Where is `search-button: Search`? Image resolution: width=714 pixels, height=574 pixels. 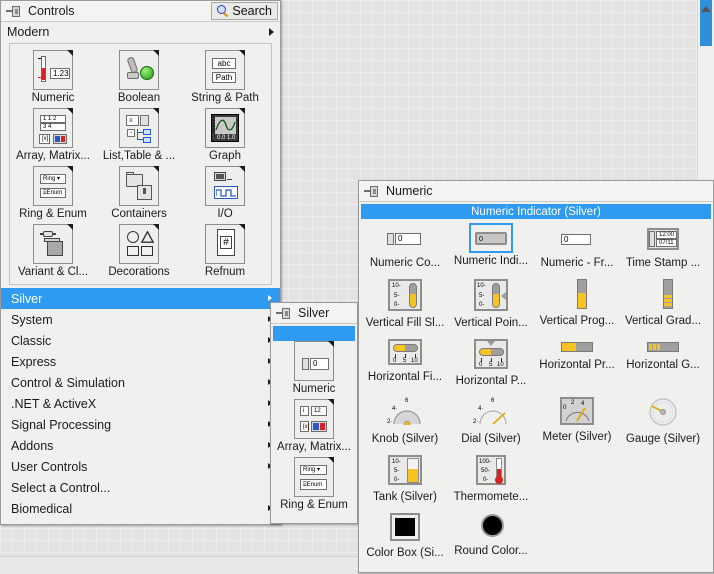 search-button: Search is located at coordinates (244, 11).